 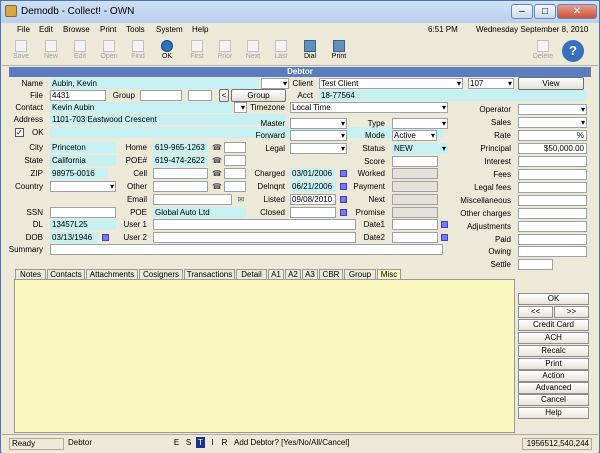 I want to click on menu-edit: Edit, so click(x=46, y=29).